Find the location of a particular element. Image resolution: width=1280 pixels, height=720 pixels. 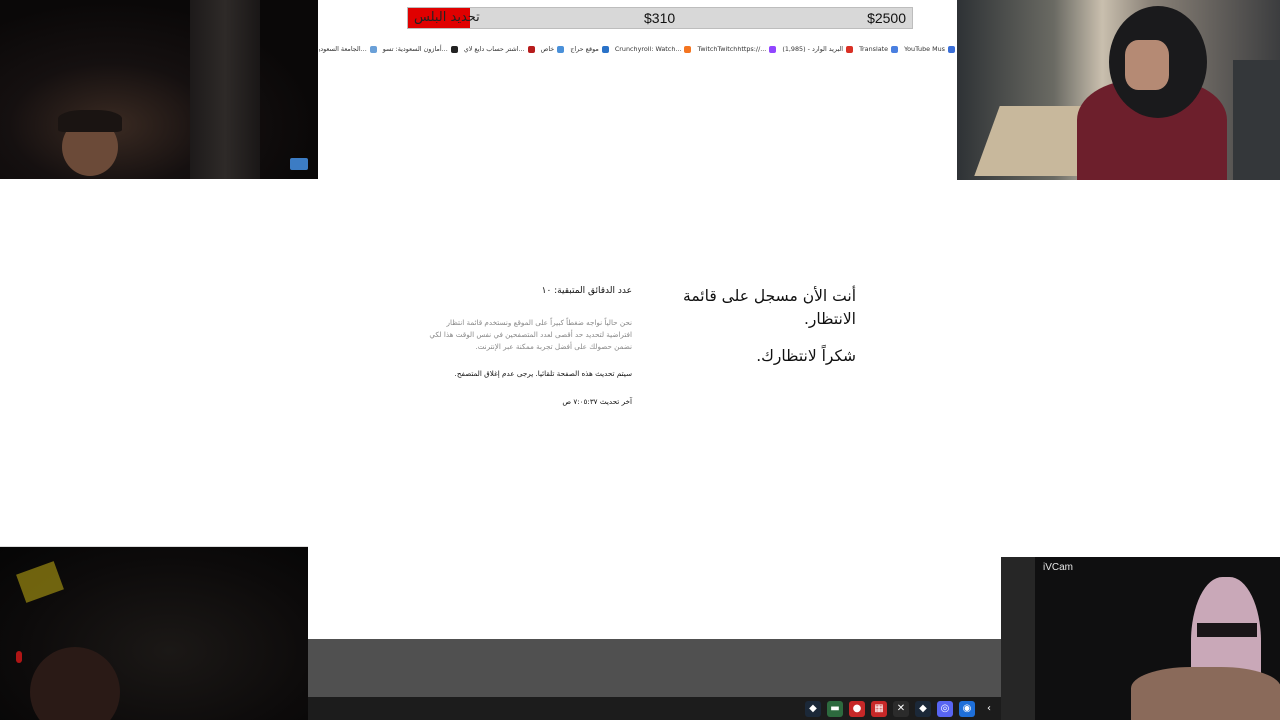

app-blue-icon: ◉ is located at coordinates (967, 708).